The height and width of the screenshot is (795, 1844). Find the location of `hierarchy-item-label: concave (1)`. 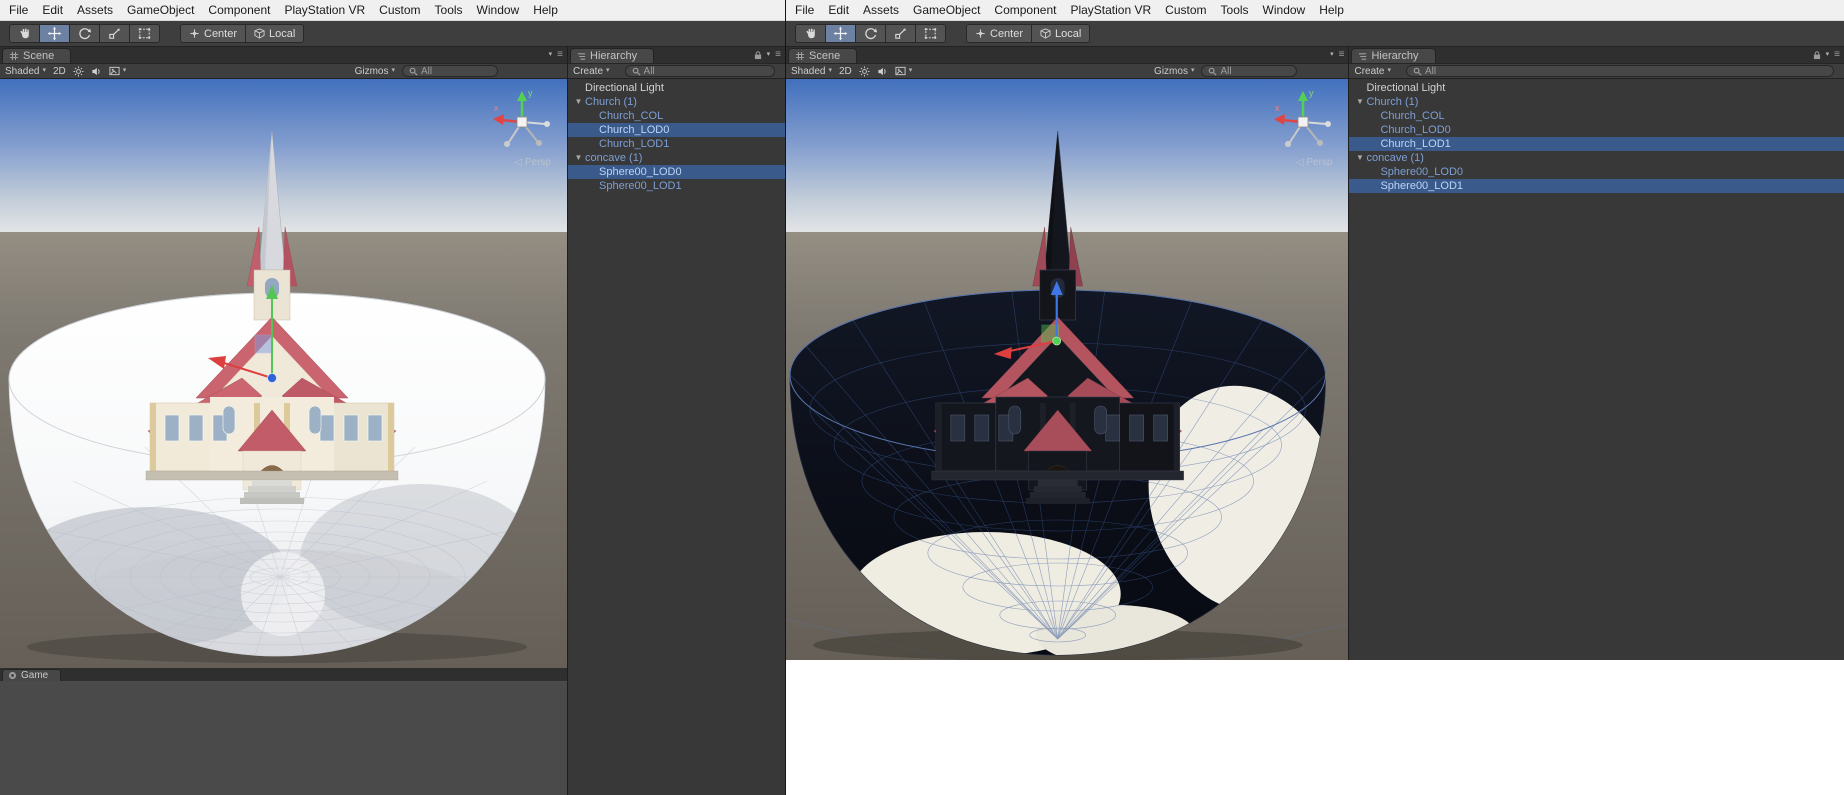

hierarchy-item-label: concave (1) is located at coordinates (1395, 158).